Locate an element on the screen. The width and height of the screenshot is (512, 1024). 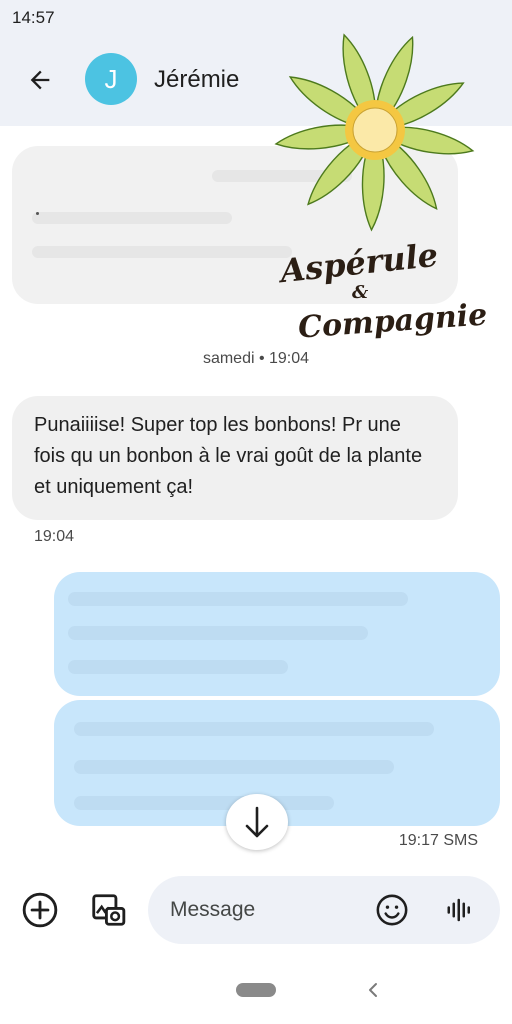
outgoing-message-blurred is located at coordinates (277, 634).